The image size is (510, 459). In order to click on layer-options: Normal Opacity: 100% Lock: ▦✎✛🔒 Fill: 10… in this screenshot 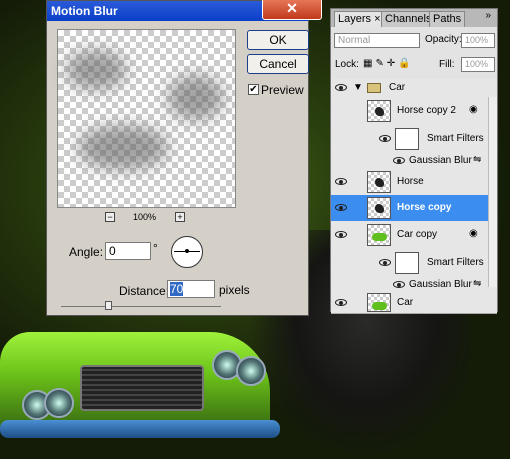, I will do `click(414, 53)`.